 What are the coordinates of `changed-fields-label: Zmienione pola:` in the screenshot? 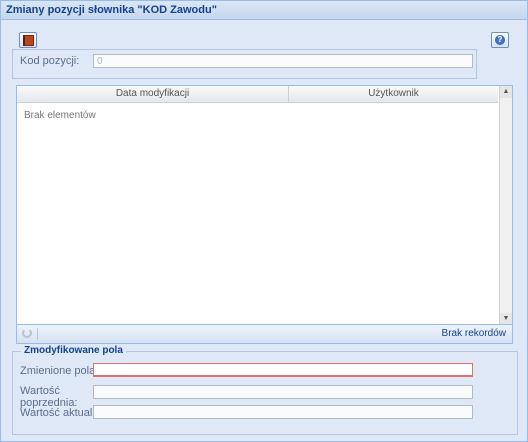 It's located at (59, 371).